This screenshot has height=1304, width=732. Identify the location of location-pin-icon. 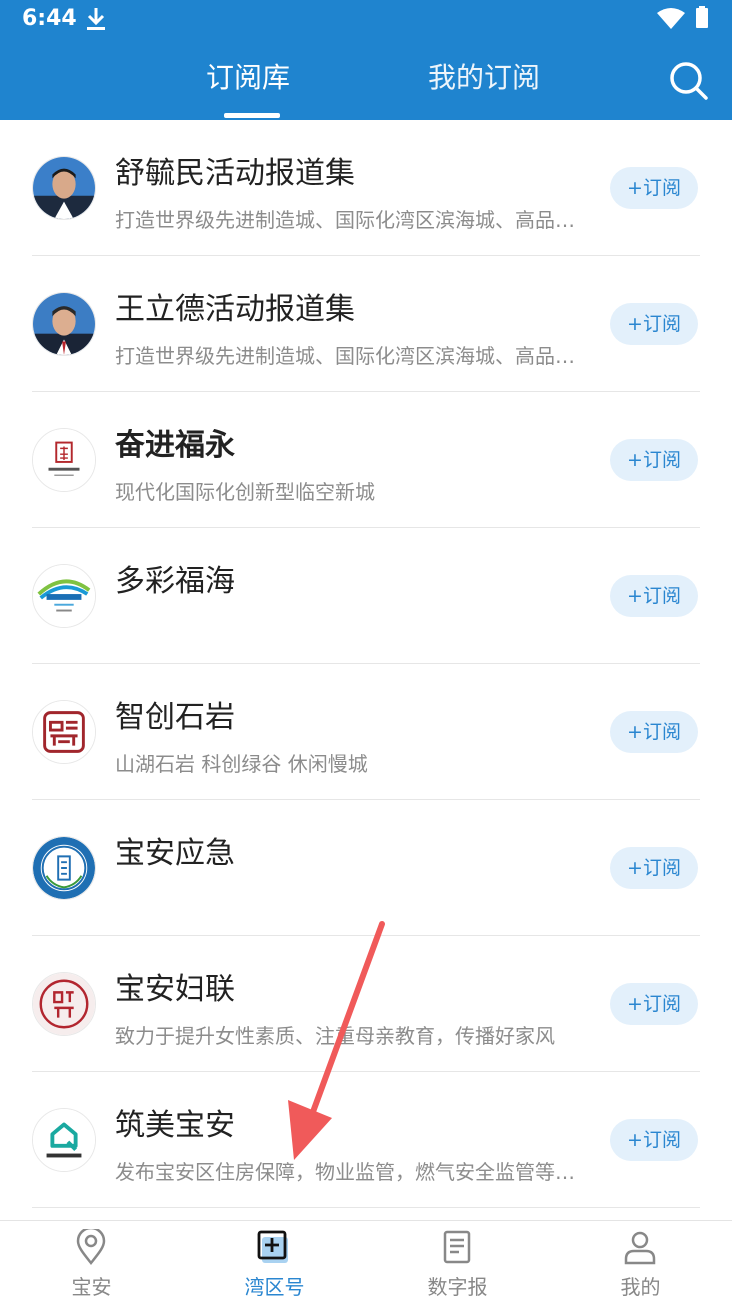
(91, 1247).